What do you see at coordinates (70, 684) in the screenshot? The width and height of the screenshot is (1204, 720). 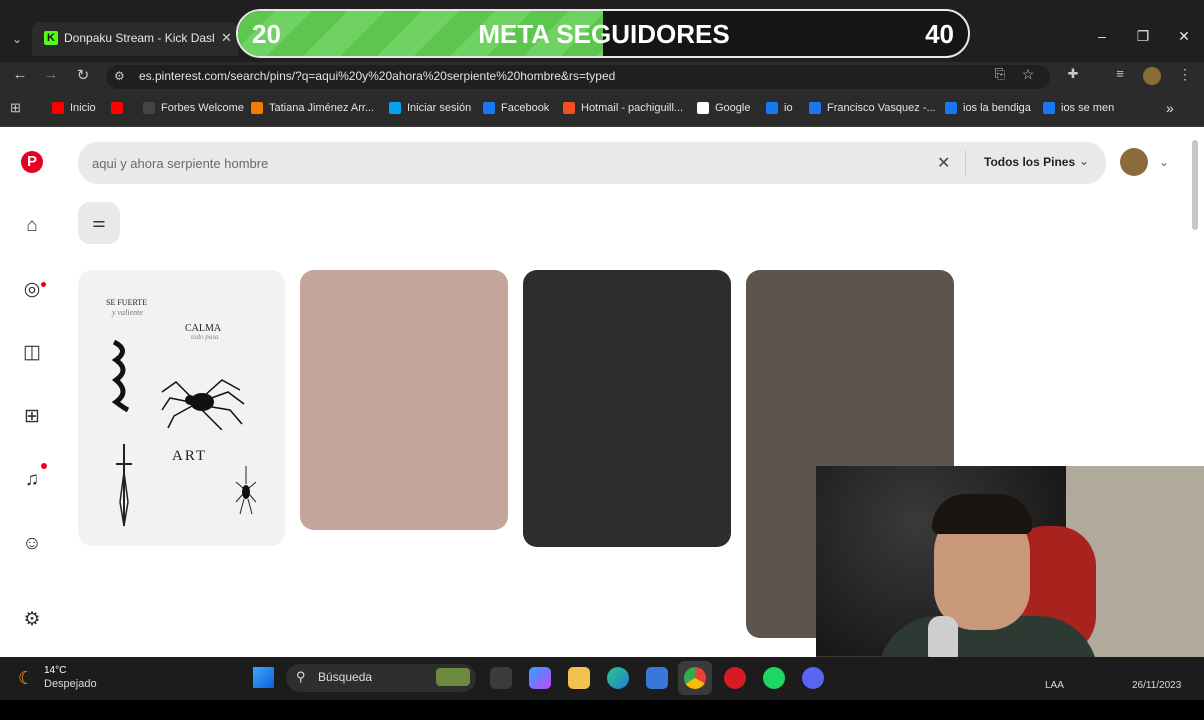 I see `weather-desc: Despejado` at bounding box center [70, 684].